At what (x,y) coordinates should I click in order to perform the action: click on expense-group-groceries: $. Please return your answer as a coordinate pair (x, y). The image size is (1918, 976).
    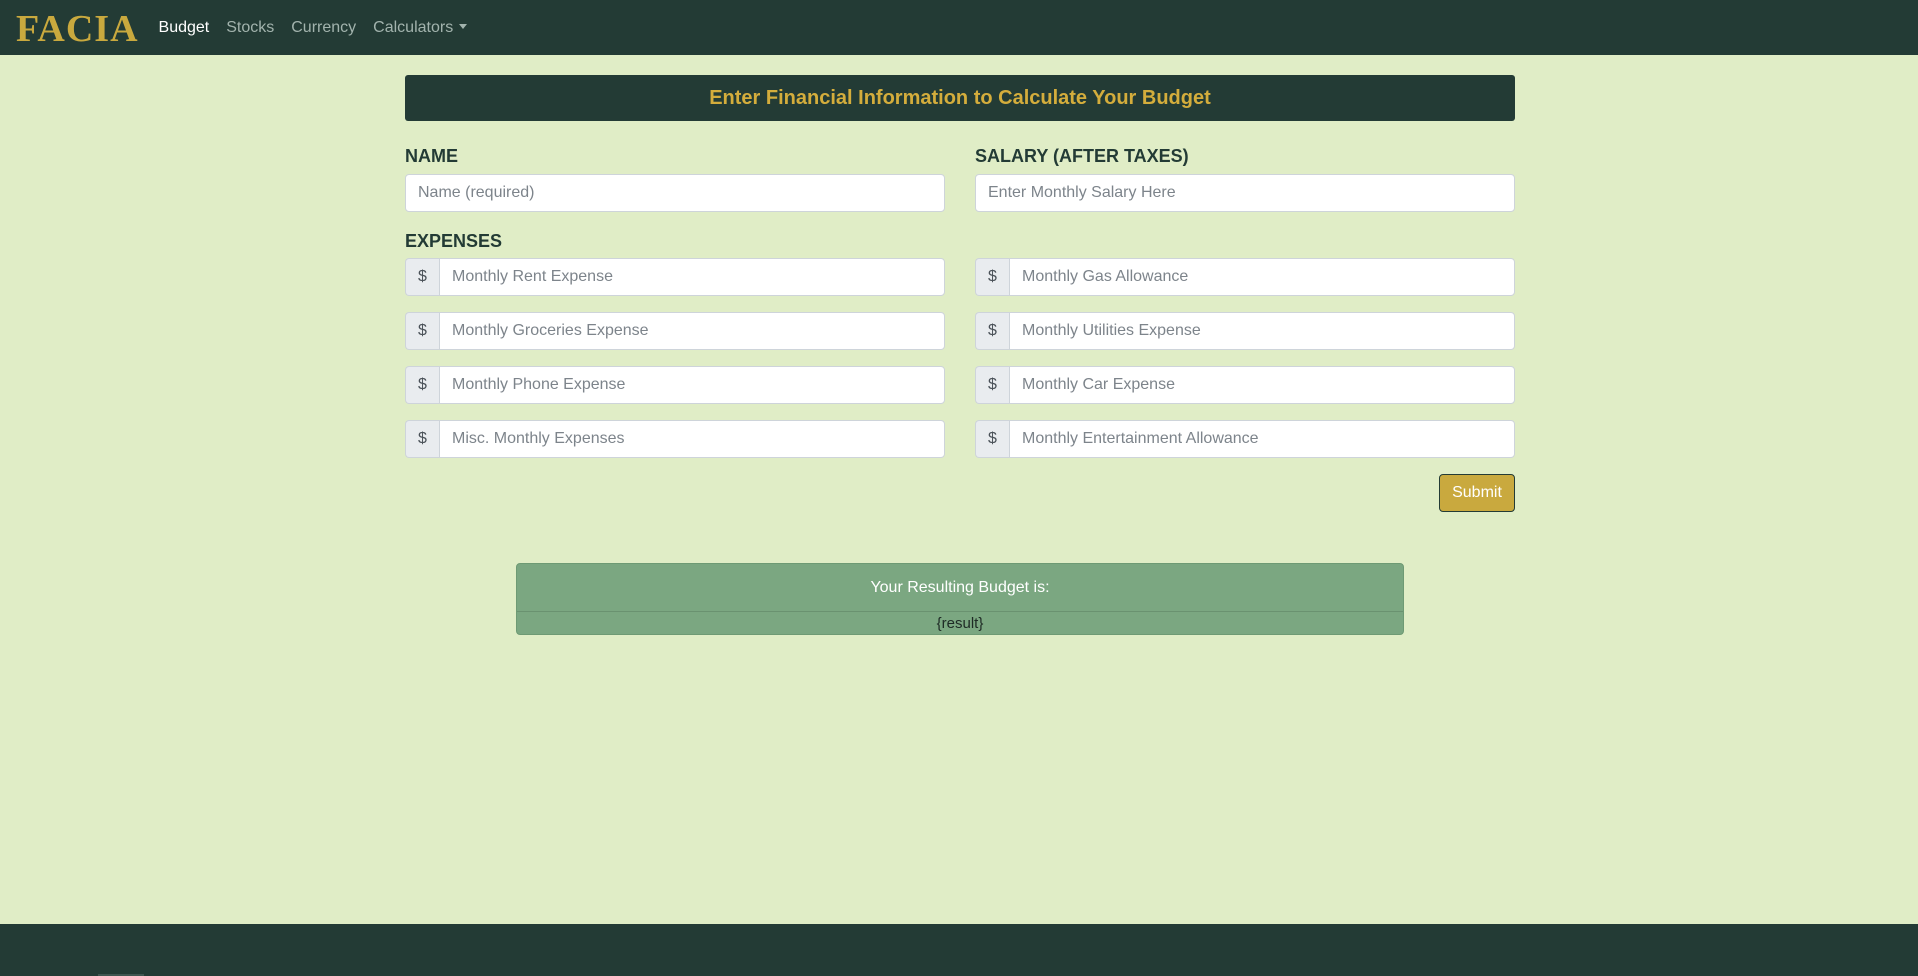
    Looking at the image, I should click on (675, 331).